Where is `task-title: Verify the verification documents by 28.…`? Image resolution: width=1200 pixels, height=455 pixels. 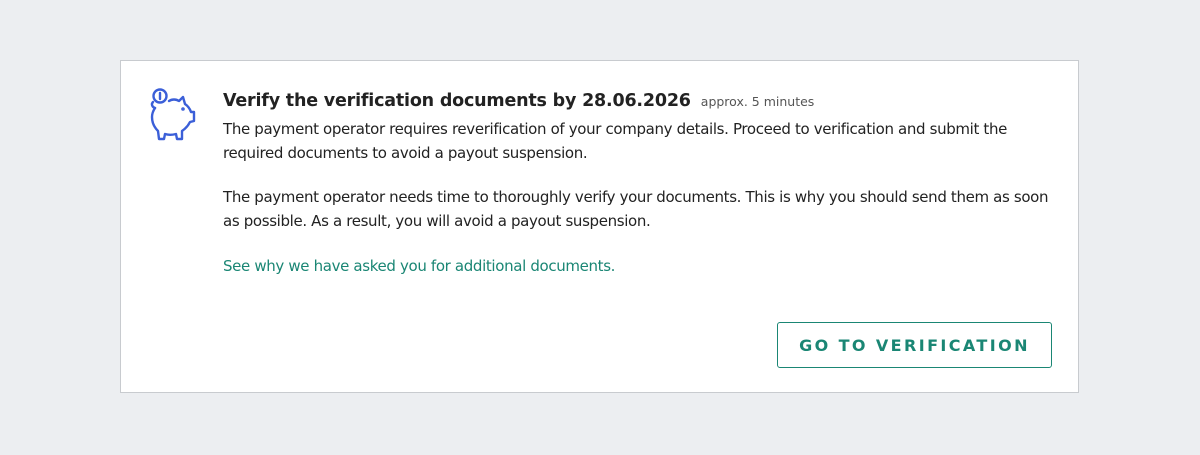 task-title: Verify the verification documents by 28.… is located at coordinates (457, 101).